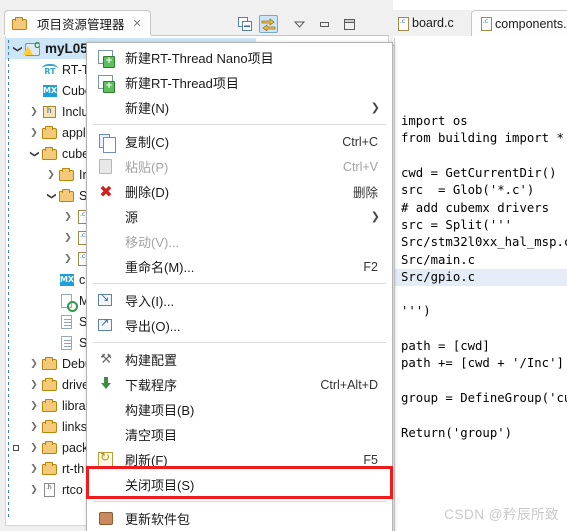  What do you see at coordinates (16, 448) in the screenshot?
I see `resize-handle` at bounding box center [16, 448].